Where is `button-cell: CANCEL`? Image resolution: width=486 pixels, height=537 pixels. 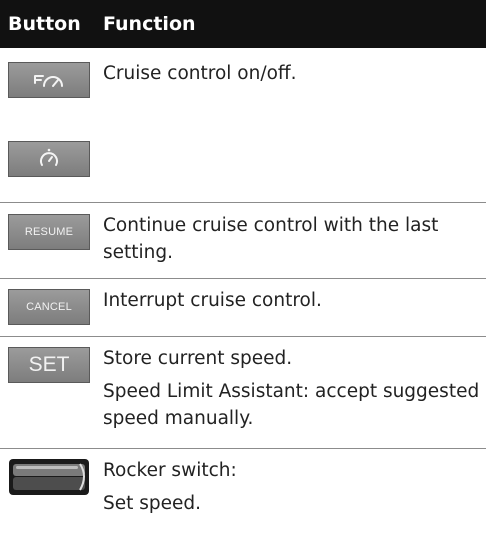
button-cell: CANCEL is located at coordinates (51, 307).